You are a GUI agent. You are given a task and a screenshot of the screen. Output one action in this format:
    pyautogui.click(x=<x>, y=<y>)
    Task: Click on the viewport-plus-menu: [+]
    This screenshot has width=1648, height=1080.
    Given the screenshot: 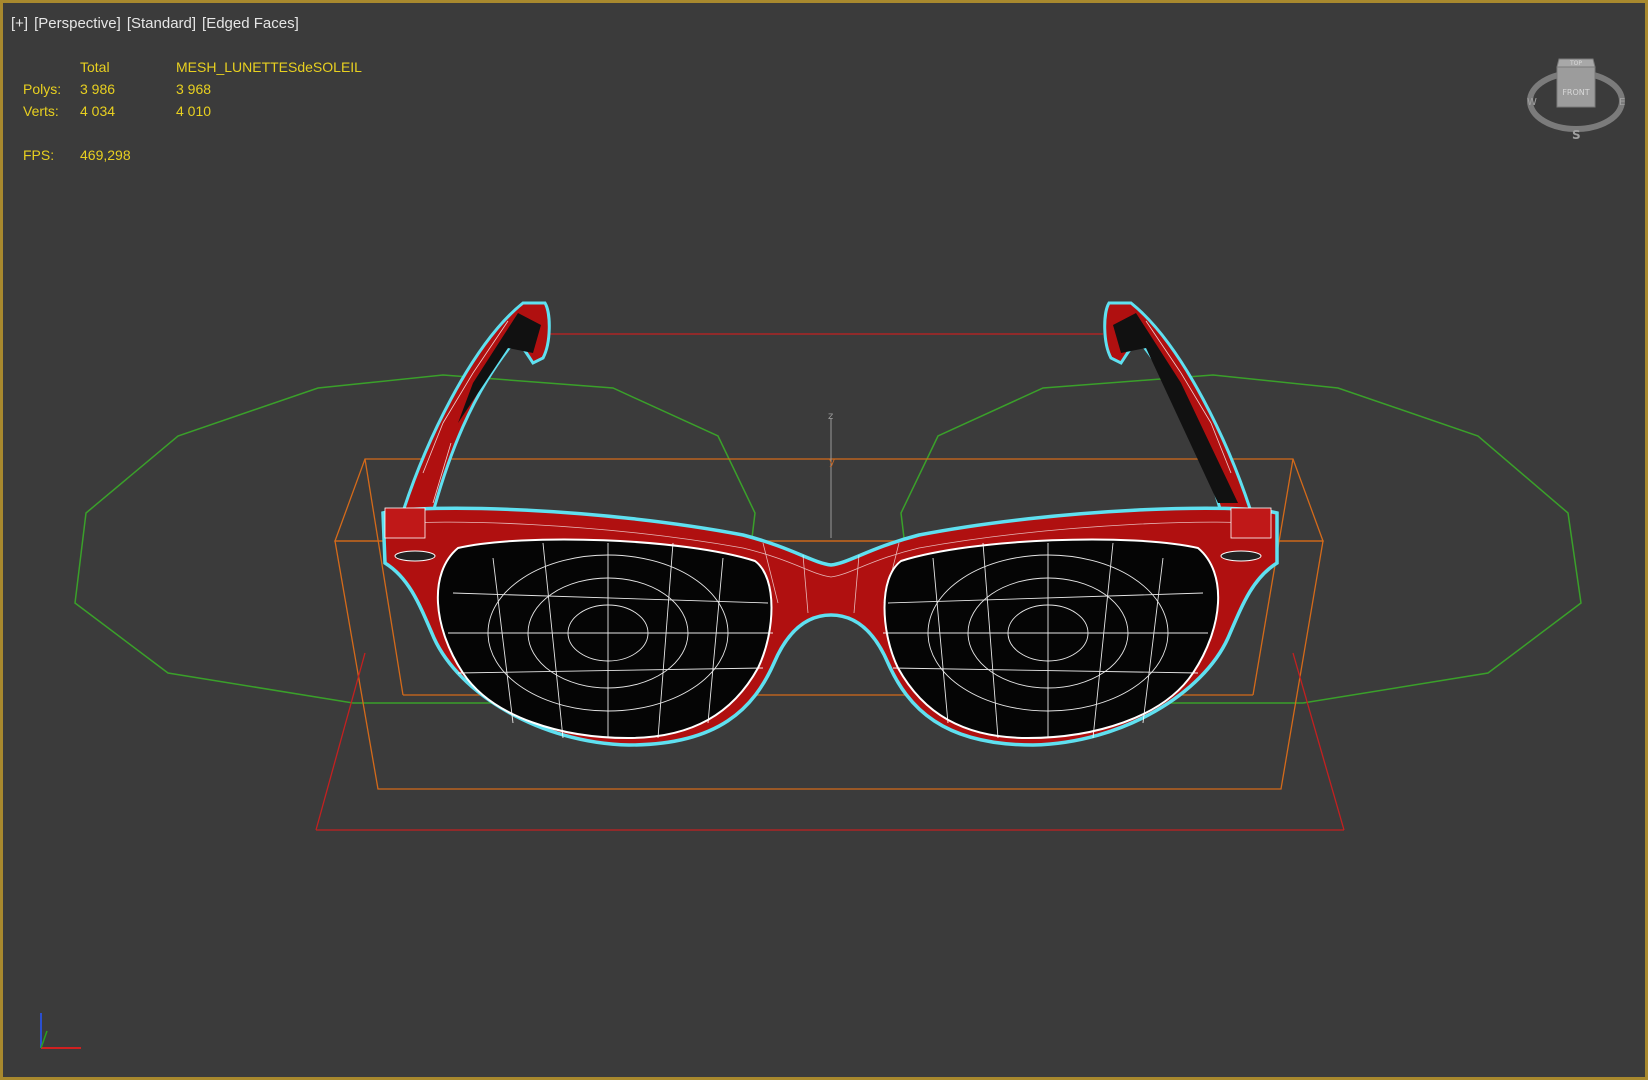 What is the action you would take?
    pyautogui.click(x=19, y=23)
    